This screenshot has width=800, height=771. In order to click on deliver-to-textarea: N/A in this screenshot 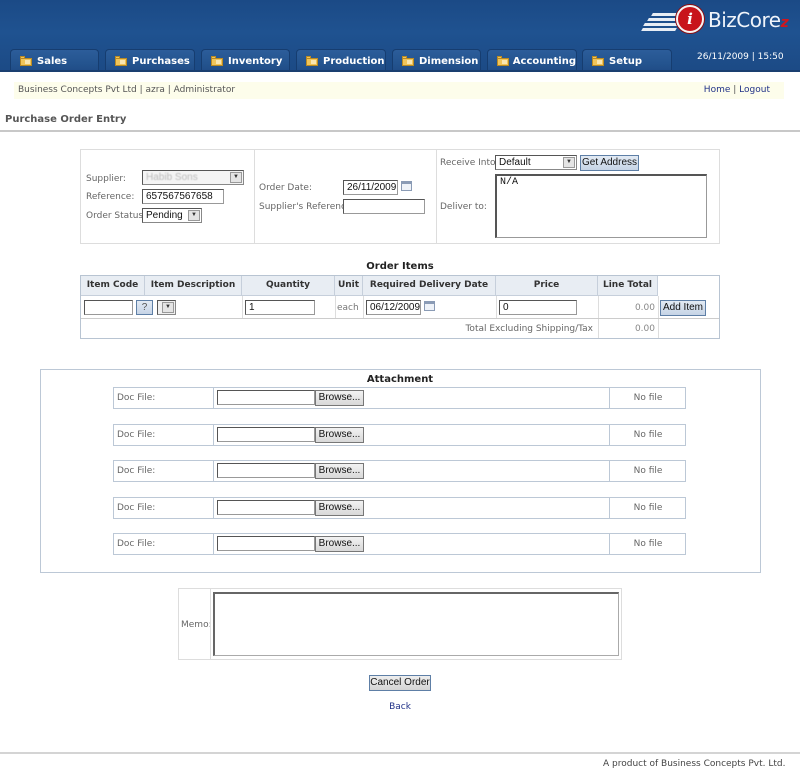, I will do `click(601, 206)`.